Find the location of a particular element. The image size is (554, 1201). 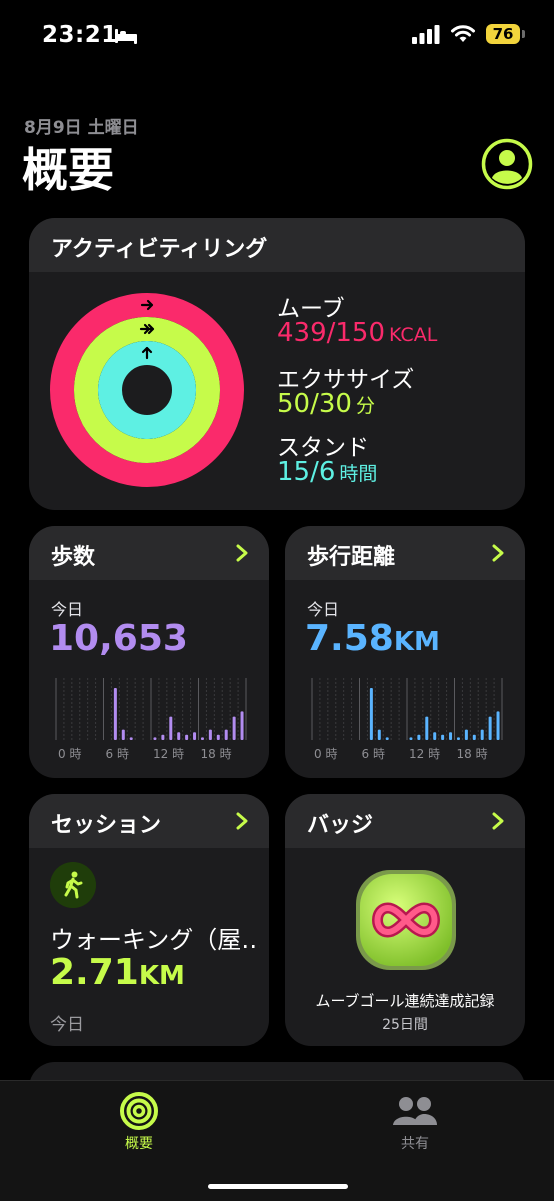

steps-hourly-chart: 0 時 6 時 12 時 18 時 is located at coordinates (151, 719).